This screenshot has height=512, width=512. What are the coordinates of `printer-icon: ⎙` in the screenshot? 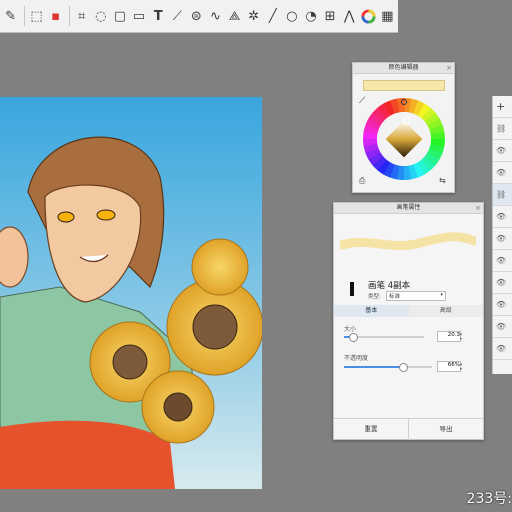 It's located at (362, 181).